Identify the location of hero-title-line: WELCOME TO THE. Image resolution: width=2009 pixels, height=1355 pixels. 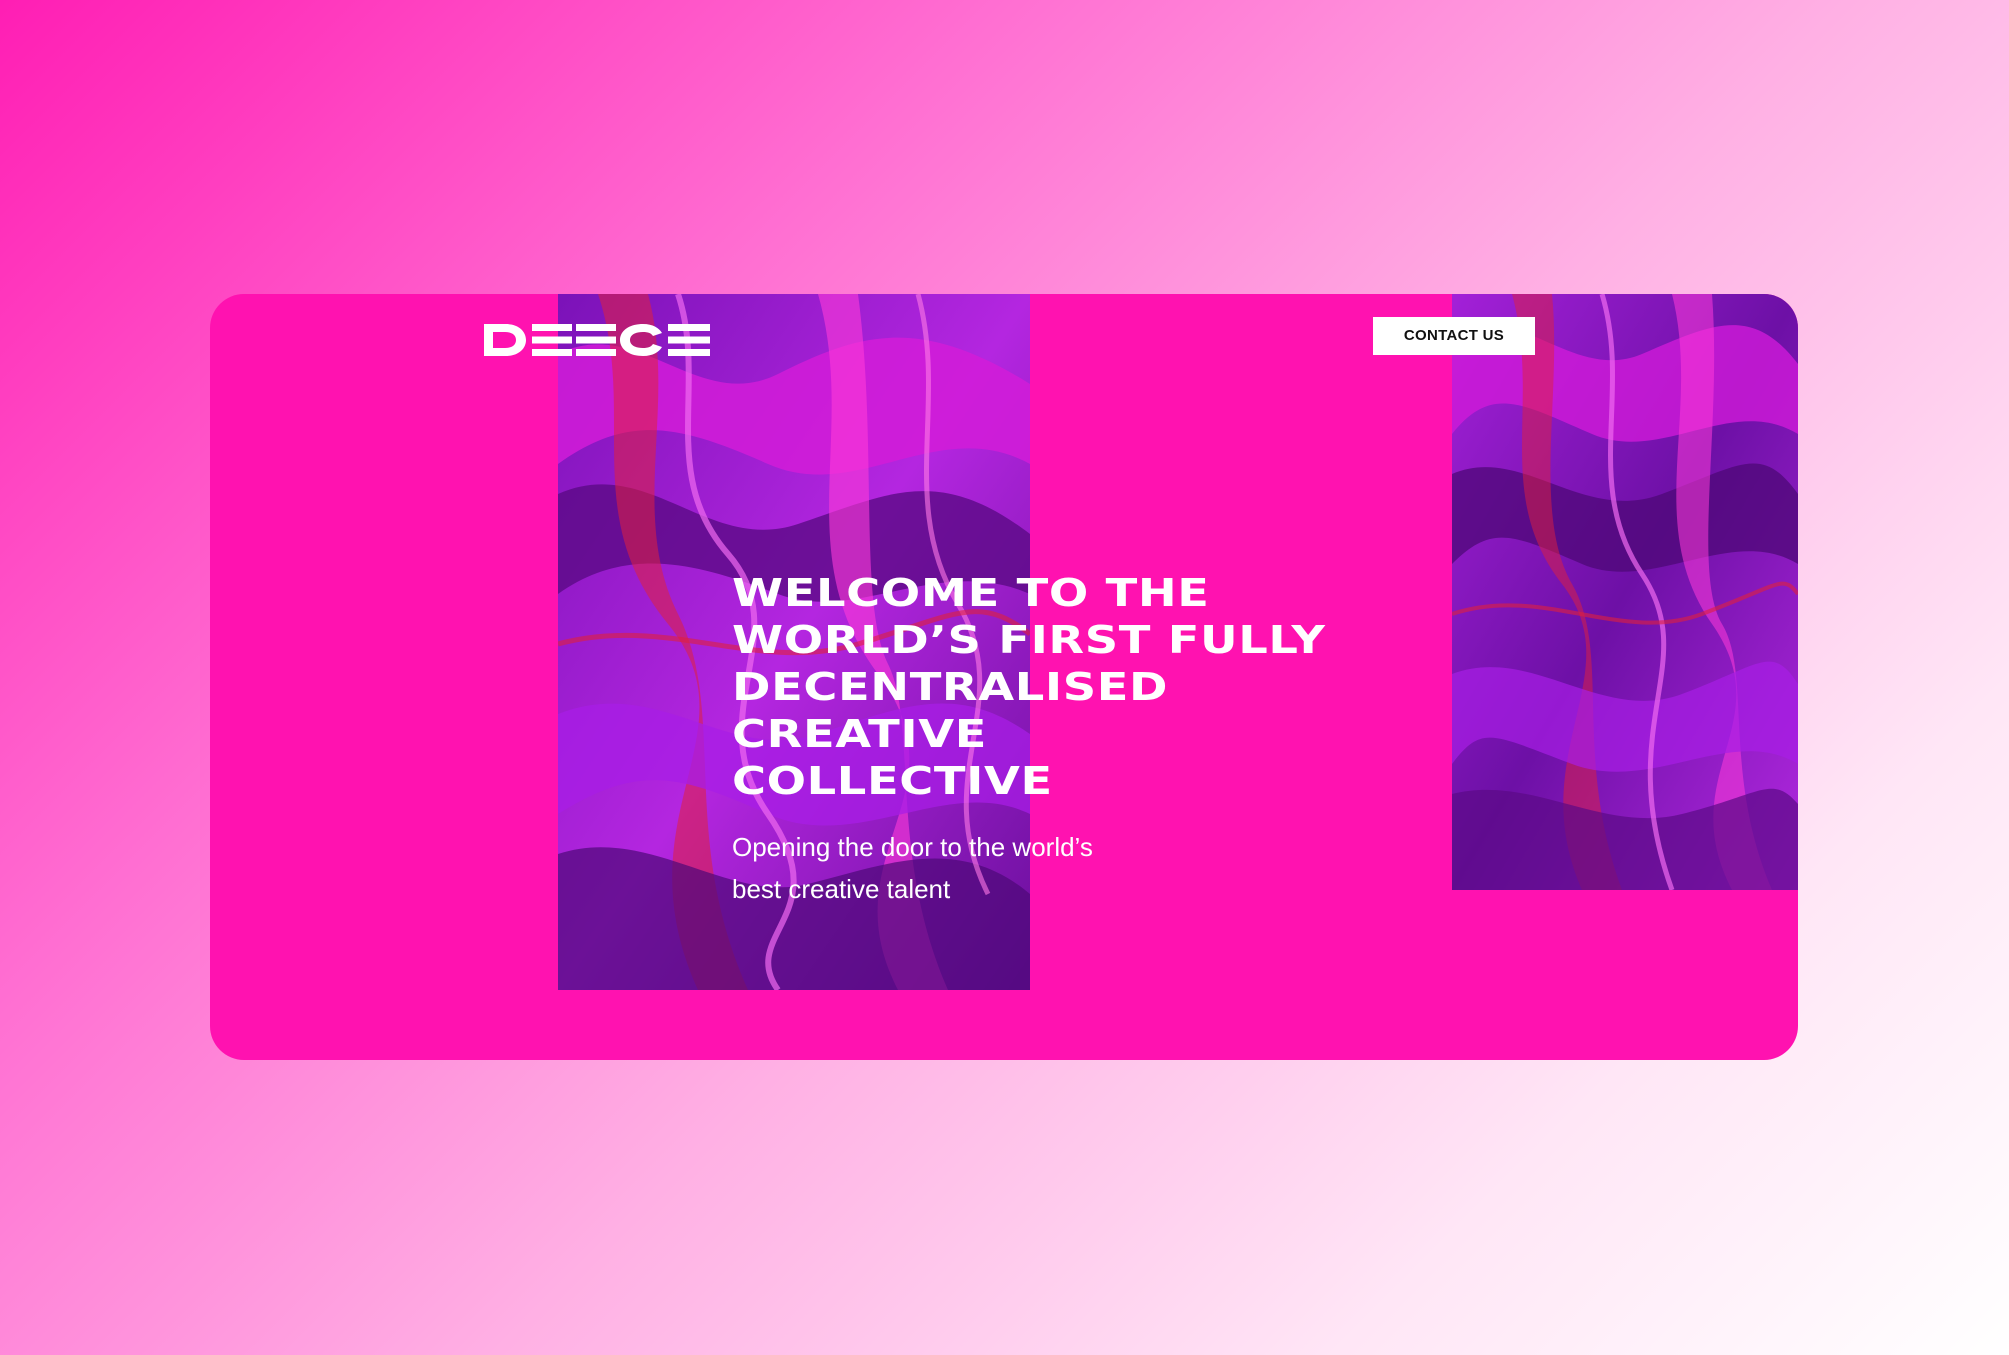
(971, 593).